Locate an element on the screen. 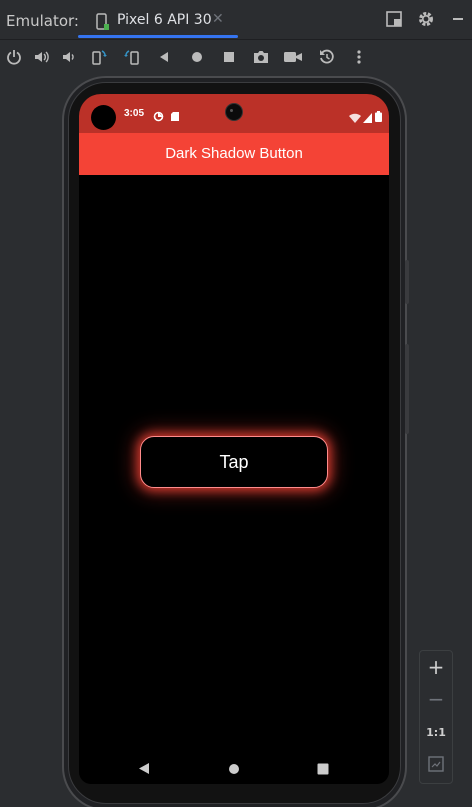 This screenshot has width=472, height=807. volume-down-icon is located at coordinates (69, 57).